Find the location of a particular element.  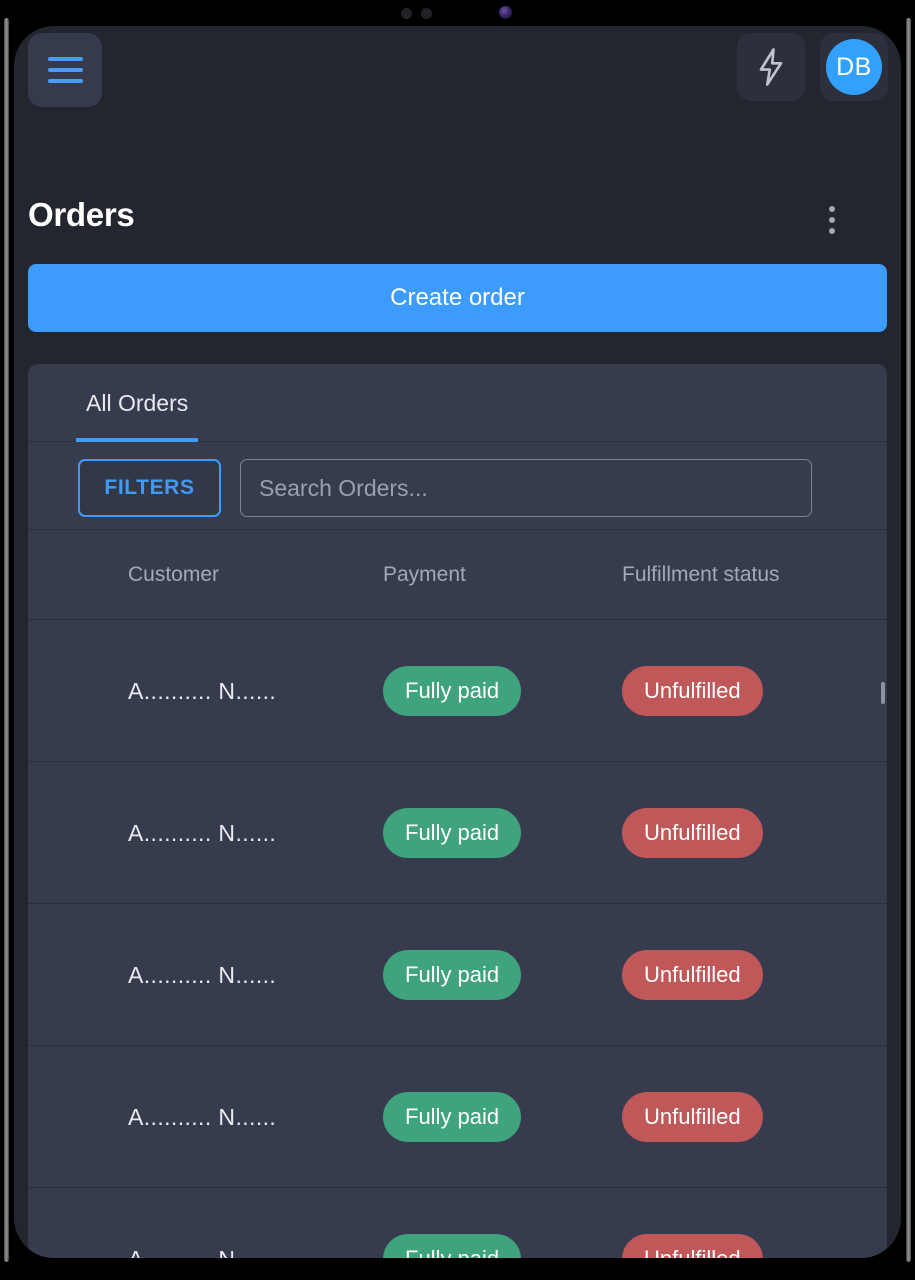

more-vertical-button is located at coordinates (832, 220).